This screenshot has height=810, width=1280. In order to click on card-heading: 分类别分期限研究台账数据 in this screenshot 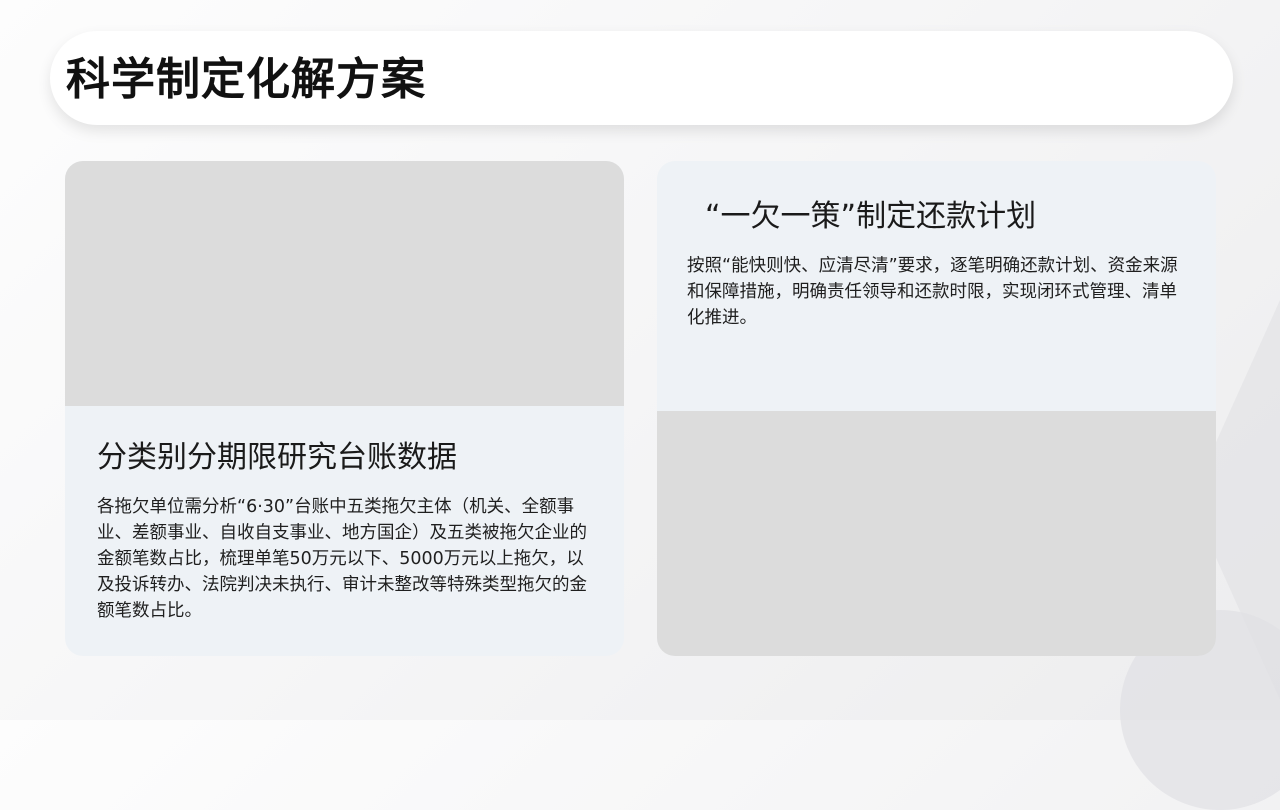, I will do `click(277, 457)`.